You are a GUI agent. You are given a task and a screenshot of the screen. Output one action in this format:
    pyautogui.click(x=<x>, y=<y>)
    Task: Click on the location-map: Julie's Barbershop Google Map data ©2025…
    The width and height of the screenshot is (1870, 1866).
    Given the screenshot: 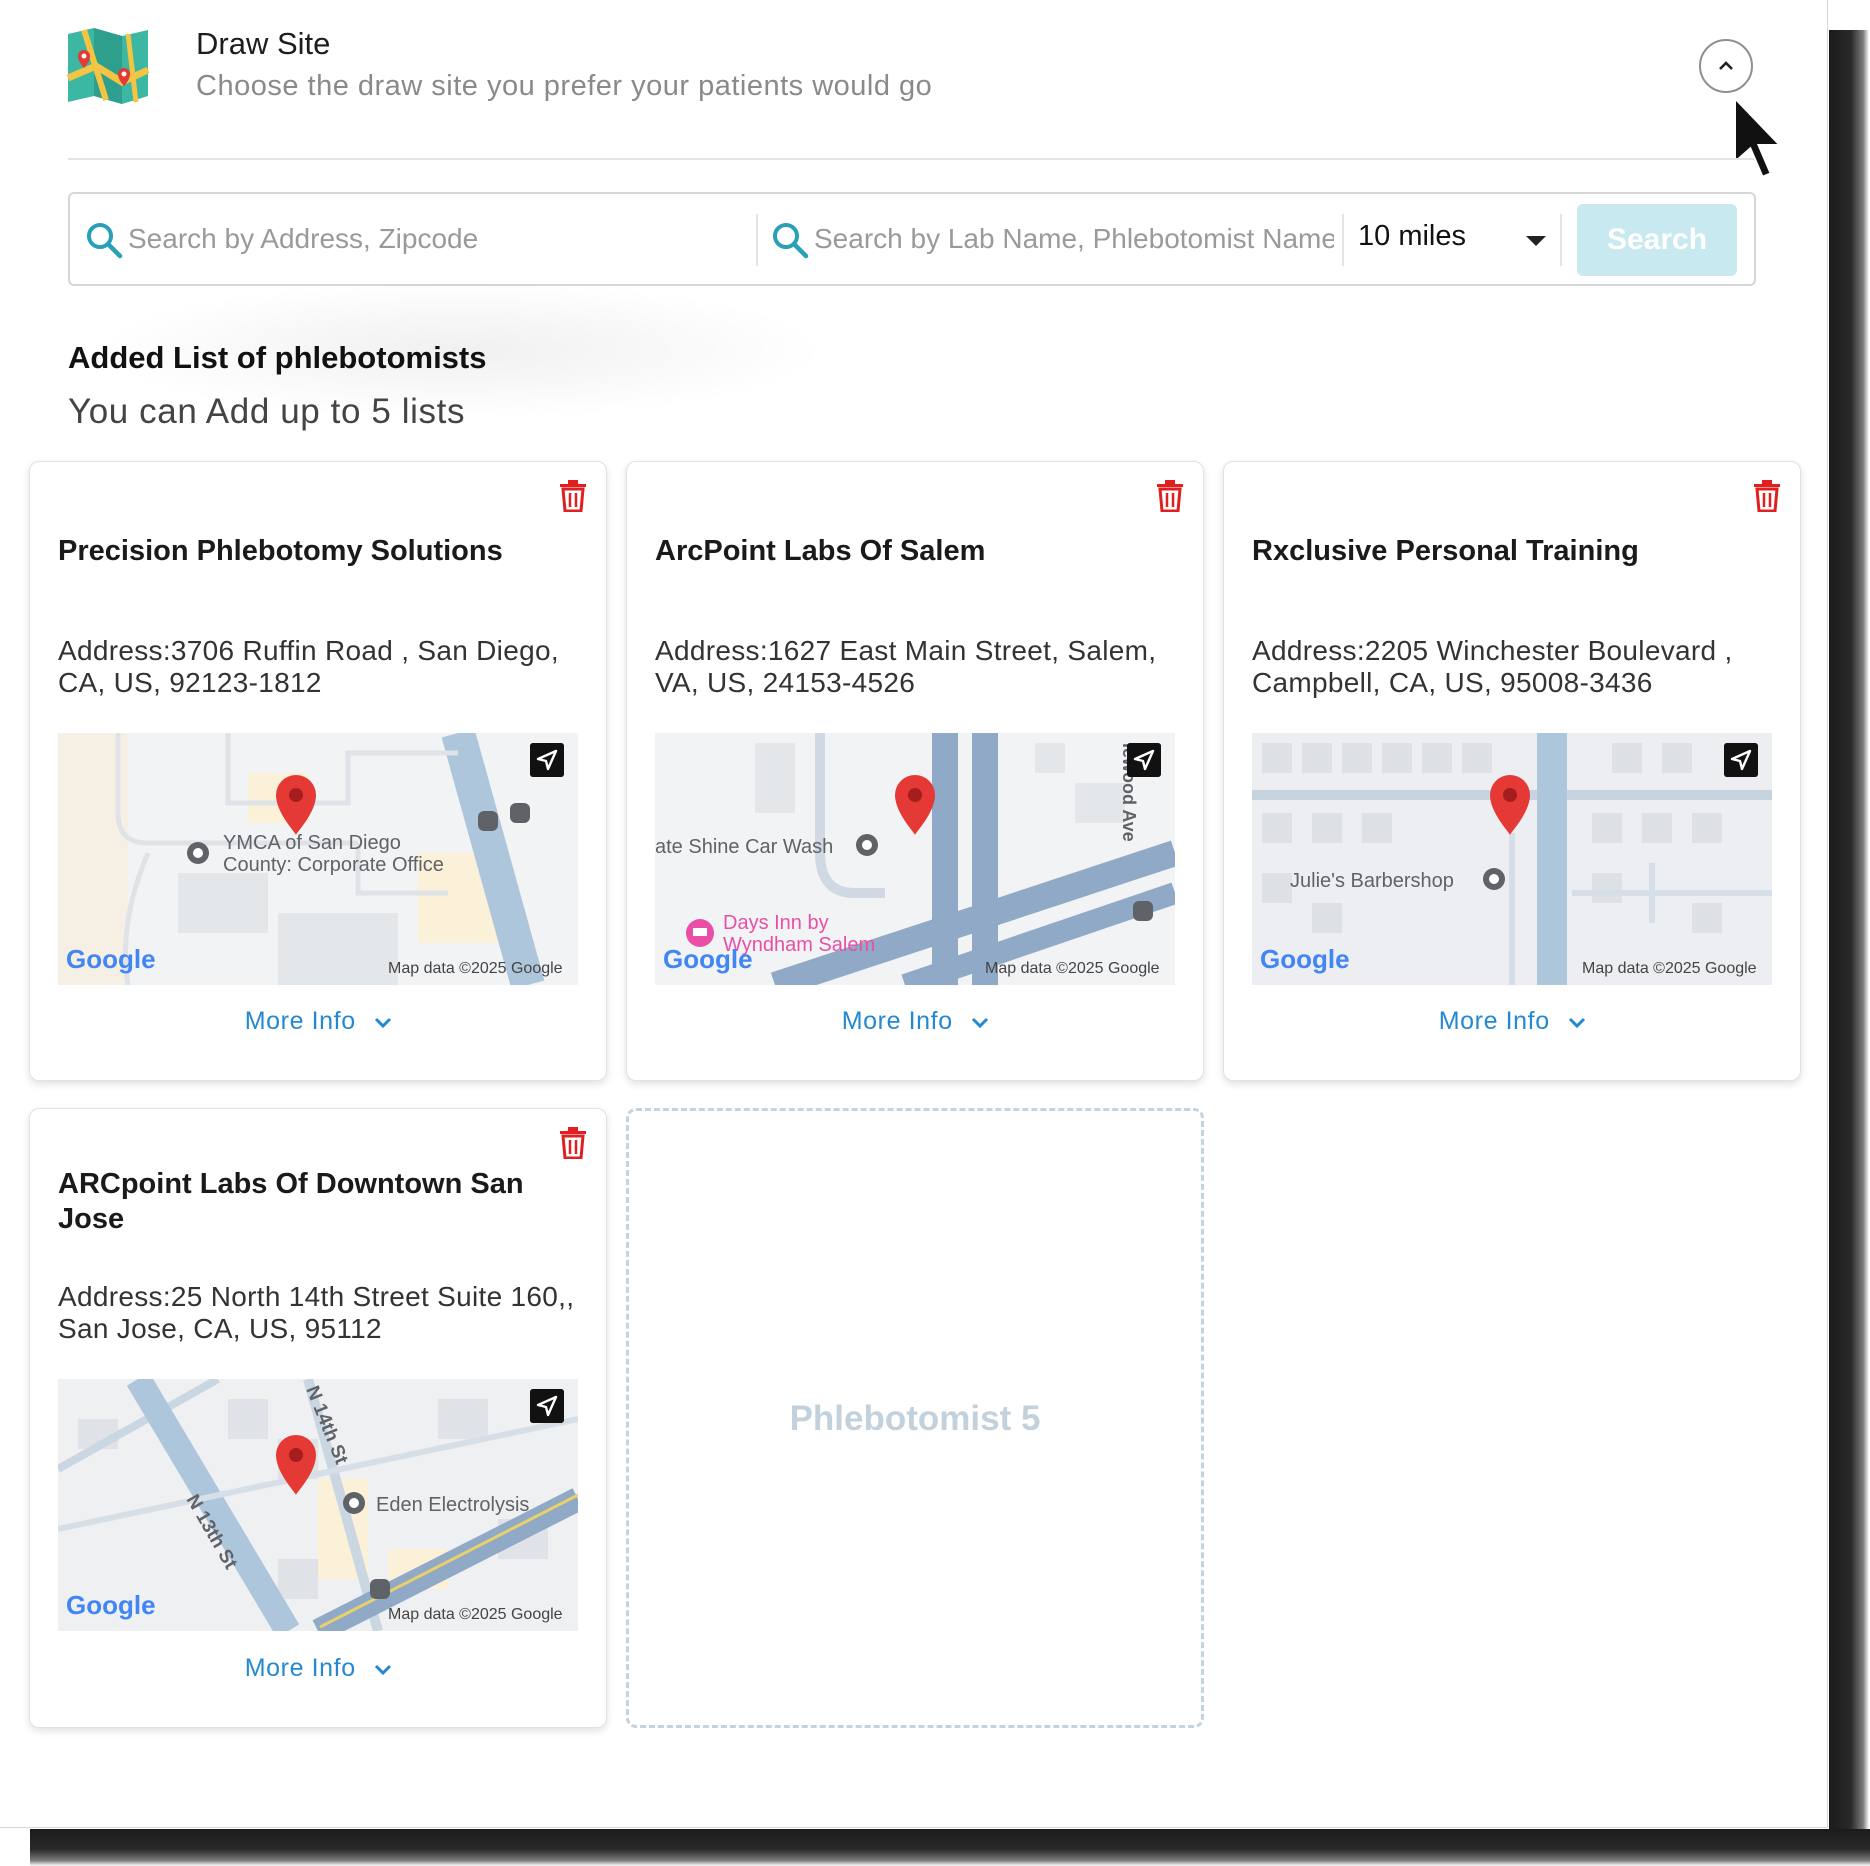 What is the action you would take?
    pyautogui.click(x=1512, y=859)
    